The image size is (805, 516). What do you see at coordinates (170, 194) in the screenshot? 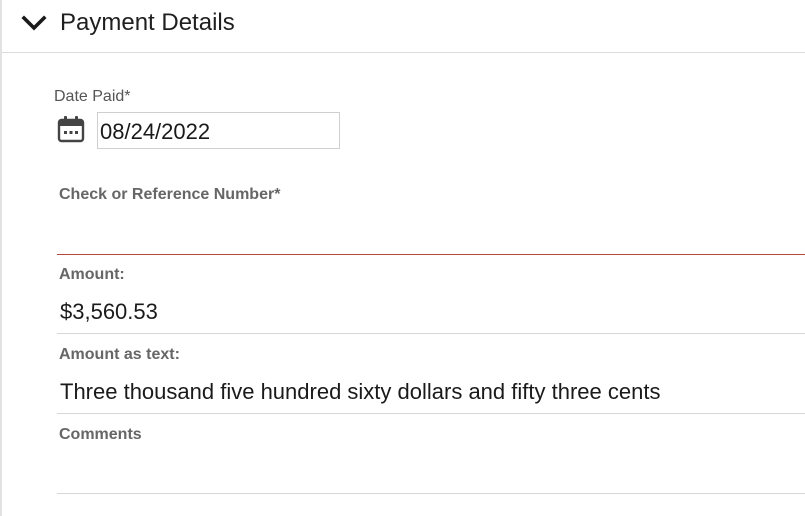
I see `reference-number-label: Check or Reference Number*` at bounding box center [170, 194].